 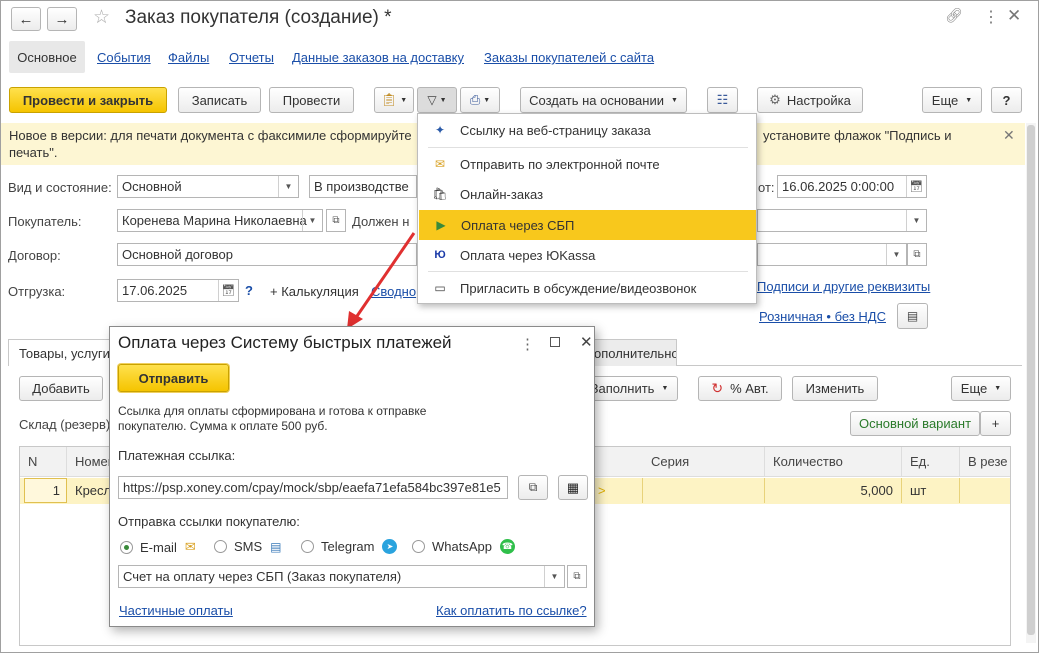 I want to click on how-to-pay-link: Как оплатить по ссылке?, so click(x=511, y=610).